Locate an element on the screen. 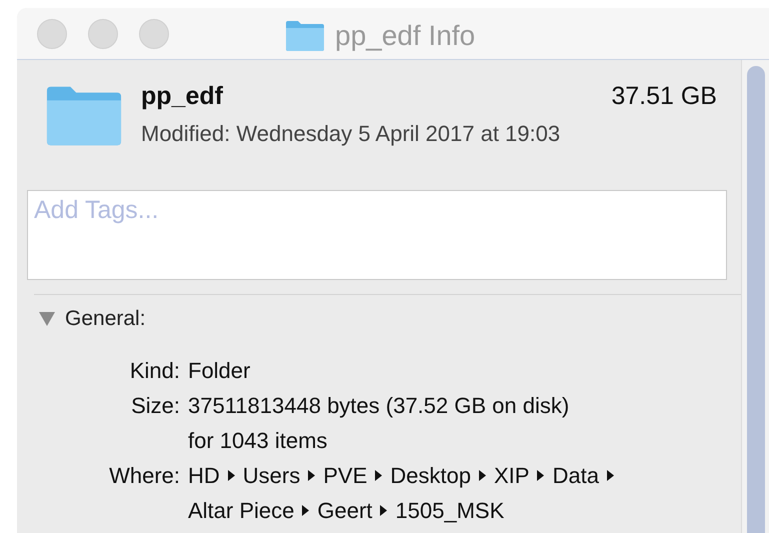  modified-date: Modified: Wednesday 5 April 2017 at 19:03 is located at coordinates (351, 134).